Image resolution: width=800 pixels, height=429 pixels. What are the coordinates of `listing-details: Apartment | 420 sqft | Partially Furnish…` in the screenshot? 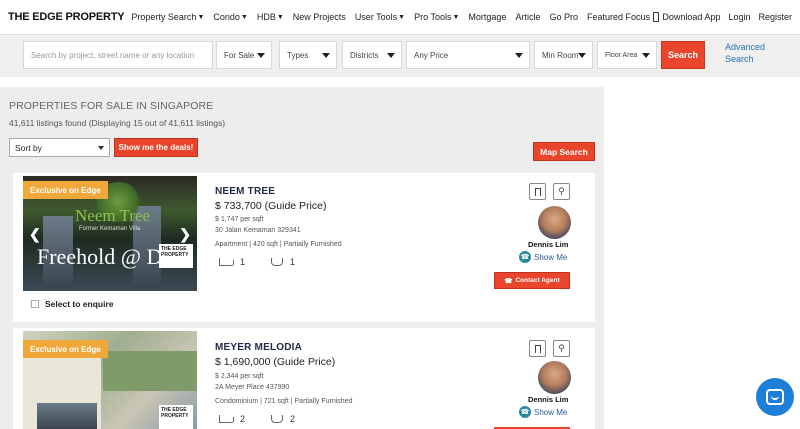 It's located at (278, 244).